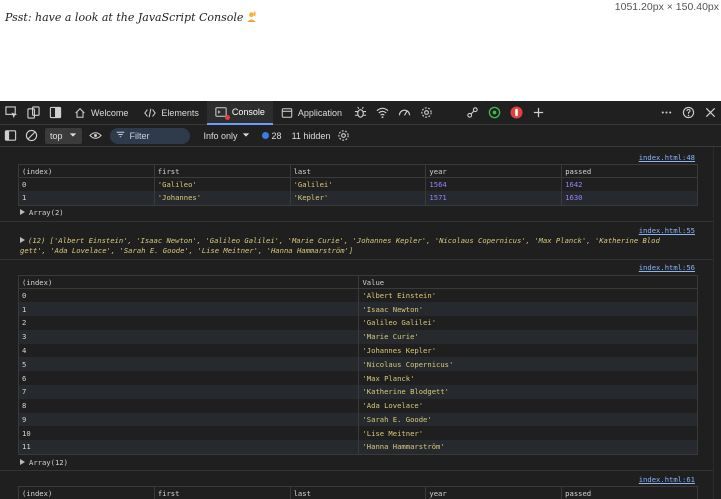  Describe the element at coordinates (343, 136) in the screenshot. I see `console-settings-gear-icon` at that location.